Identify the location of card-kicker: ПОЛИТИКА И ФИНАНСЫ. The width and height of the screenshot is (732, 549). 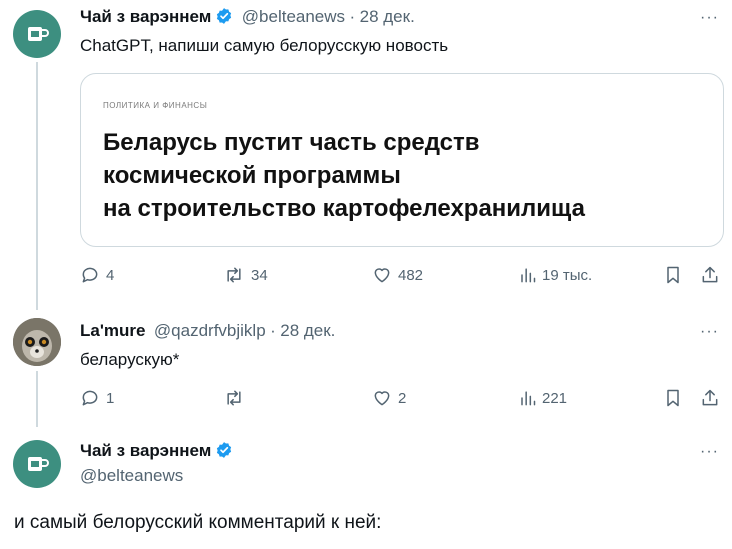
(155, 105).